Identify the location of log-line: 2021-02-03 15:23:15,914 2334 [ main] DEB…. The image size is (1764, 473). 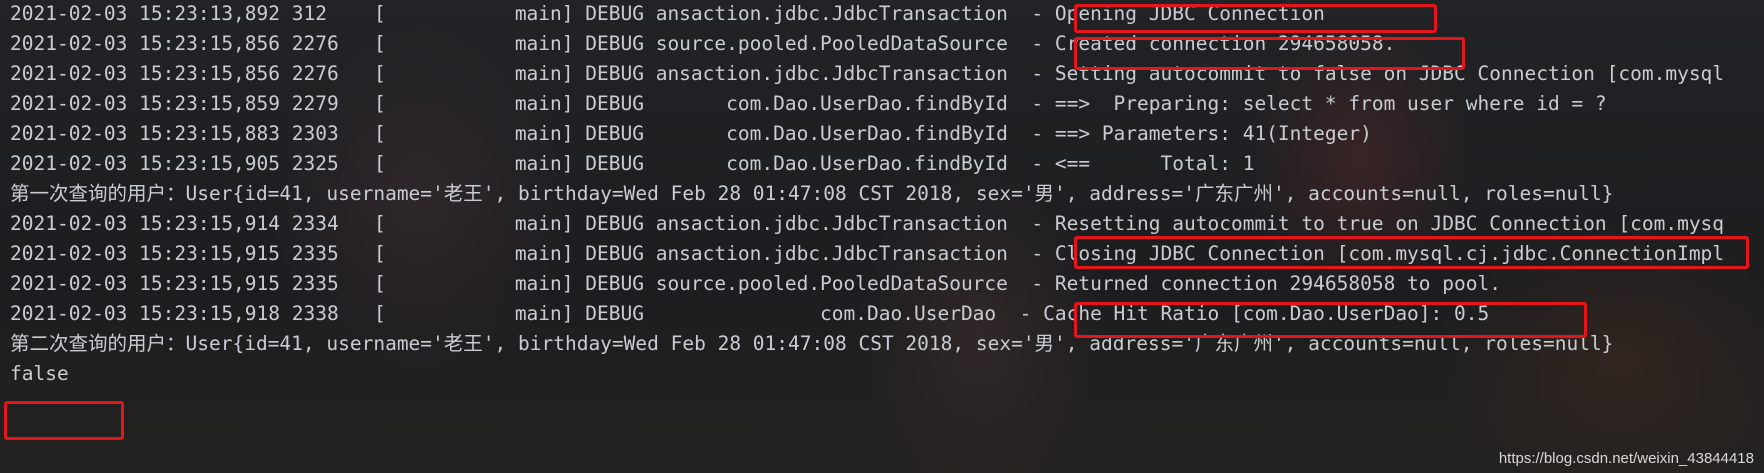
(867, 223).